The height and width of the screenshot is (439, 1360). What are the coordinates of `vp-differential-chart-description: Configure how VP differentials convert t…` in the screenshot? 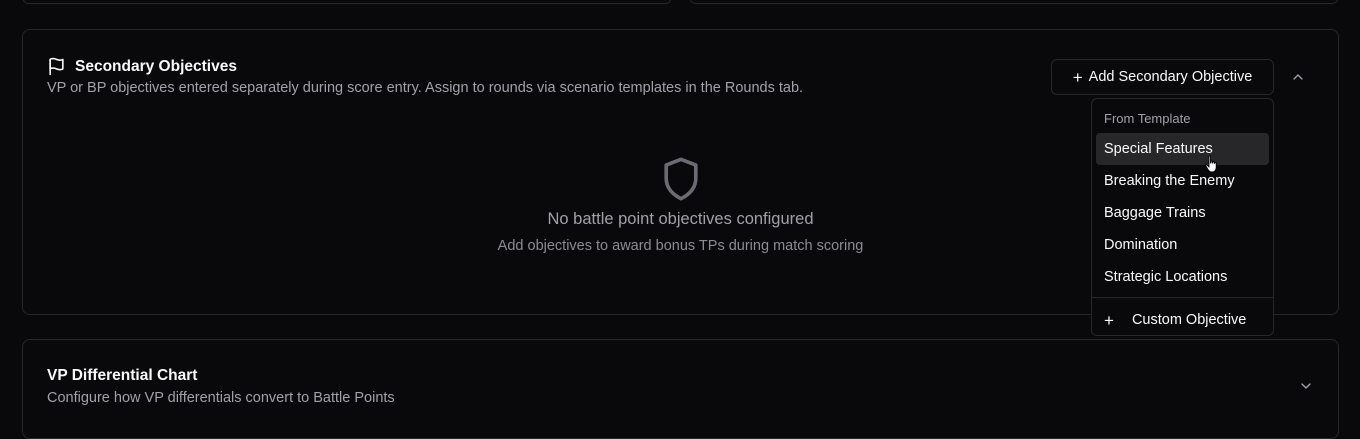 It's located at (221, 398).